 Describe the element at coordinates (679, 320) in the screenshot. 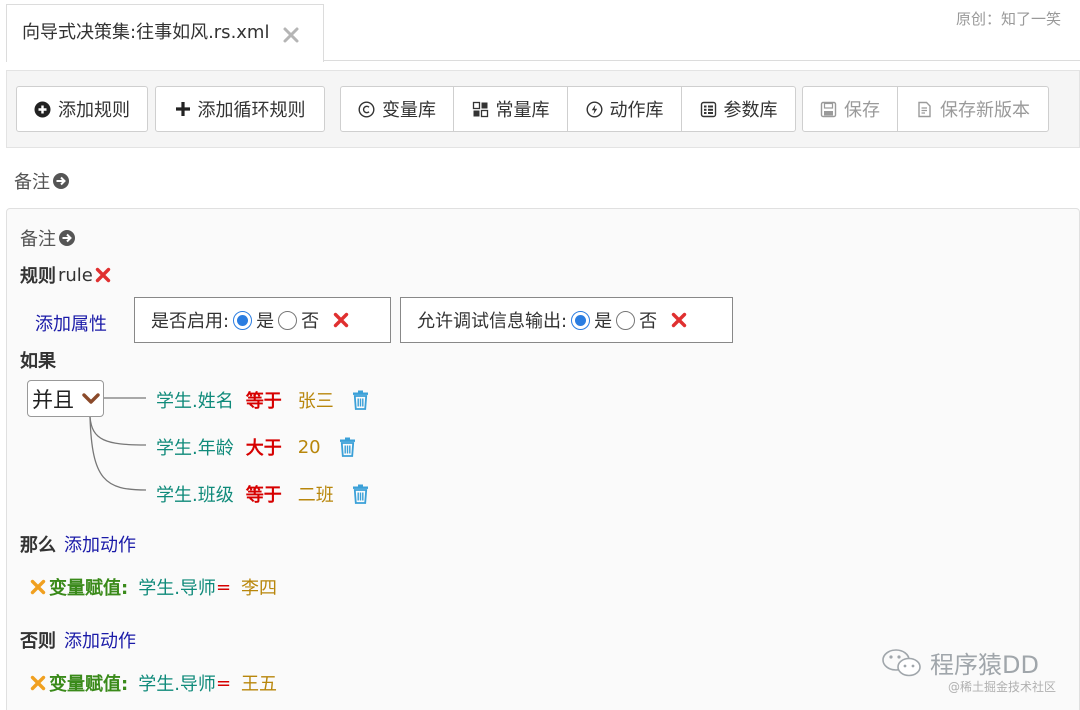

I see `delete-property-icon` at that location.